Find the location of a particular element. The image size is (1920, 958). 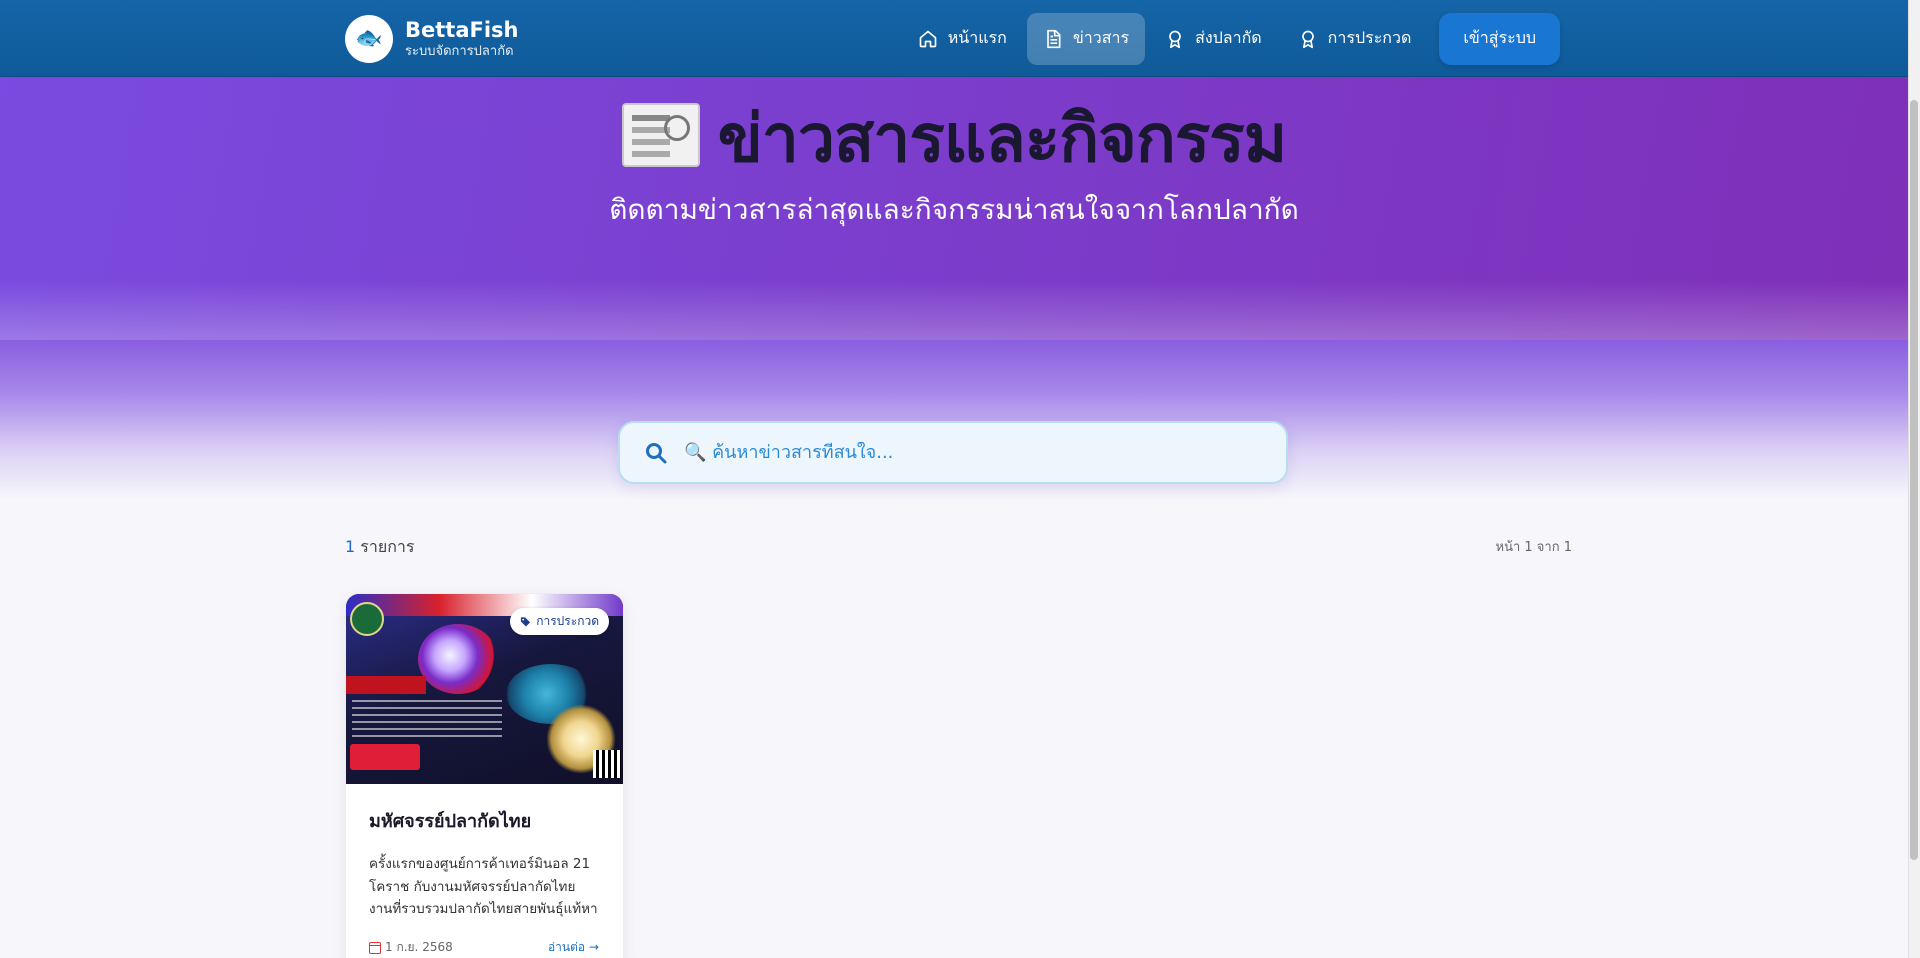

search-icon is located at coordinates (656, 452).